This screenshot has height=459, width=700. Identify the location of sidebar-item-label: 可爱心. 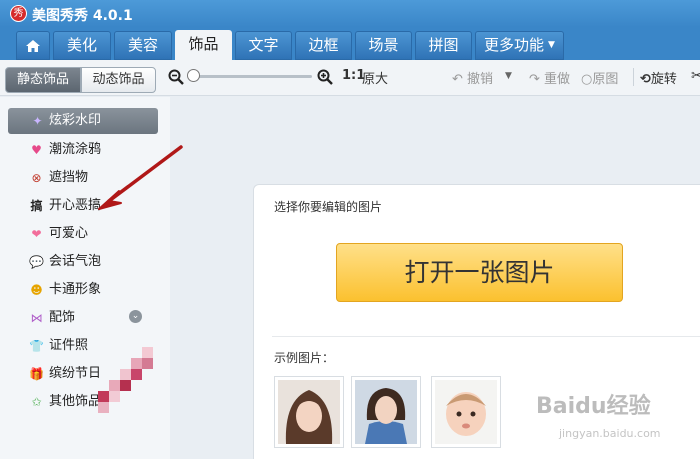
(69, 233).